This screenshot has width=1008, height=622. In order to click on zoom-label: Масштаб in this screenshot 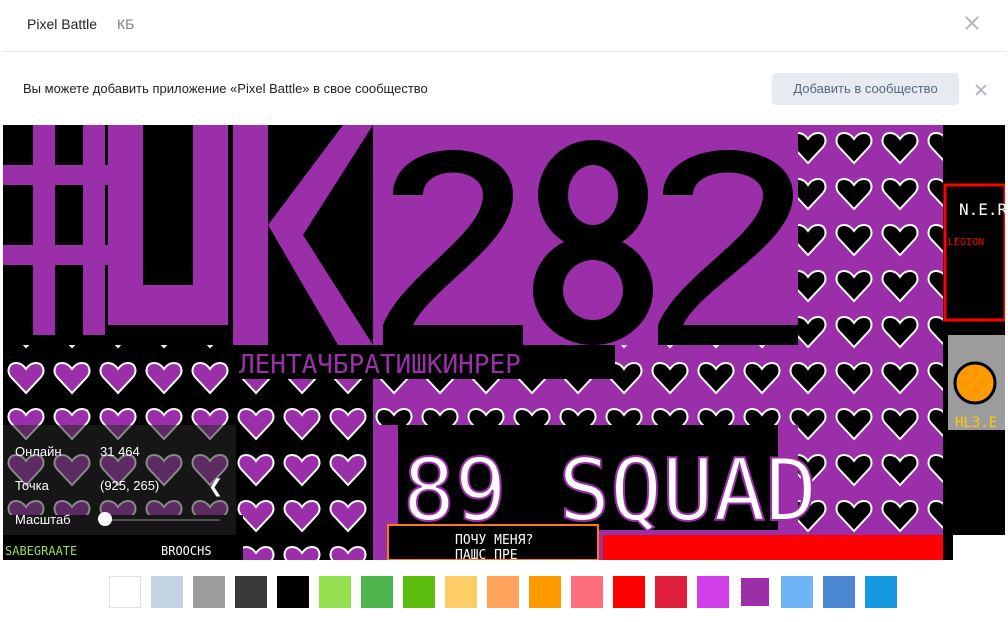, I will do `click(43, 519)`.